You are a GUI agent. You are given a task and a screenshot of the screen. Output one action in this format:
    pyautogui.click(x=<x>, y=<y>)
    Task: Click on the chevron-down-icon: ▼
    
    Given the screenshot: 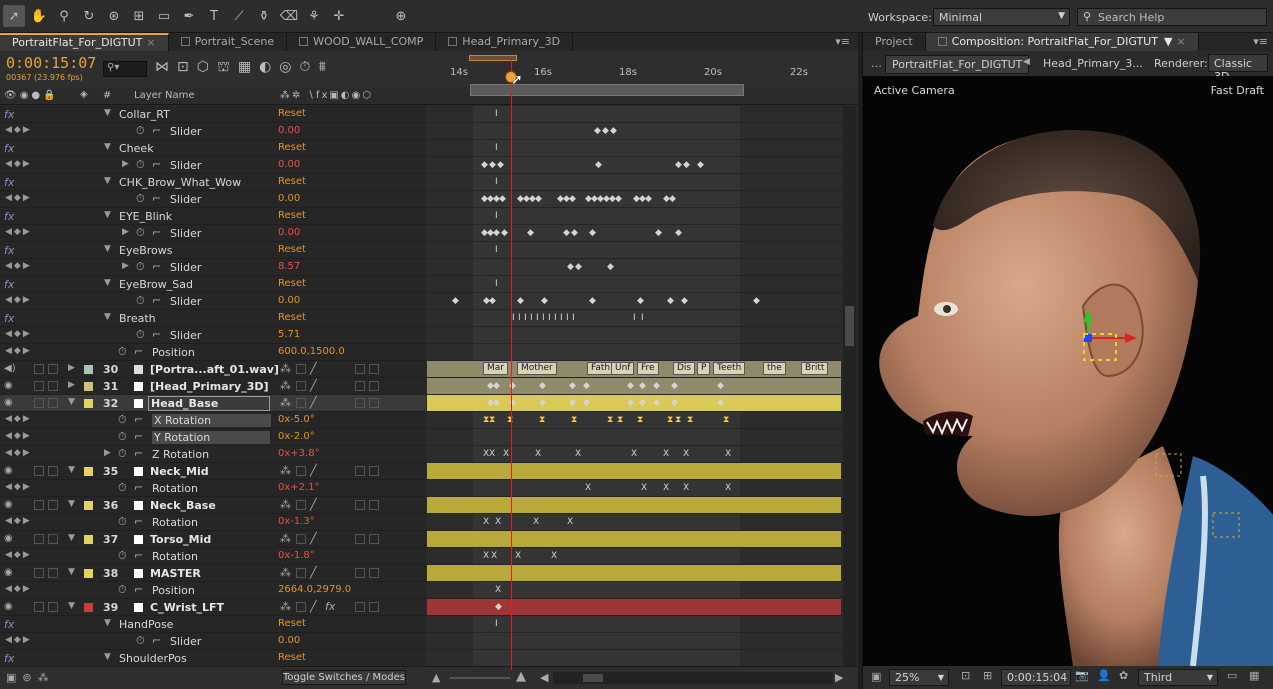 What is the action you would take?
    pyautogui.click(x=1168, y=41)
    